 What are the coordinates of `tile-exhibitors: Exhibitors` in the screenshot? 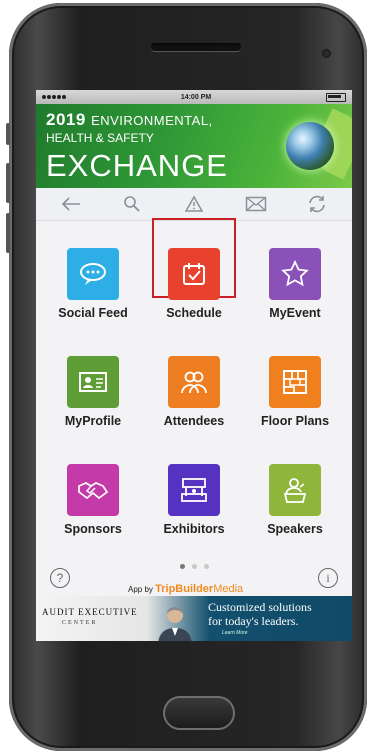 It's located at (194, 509).